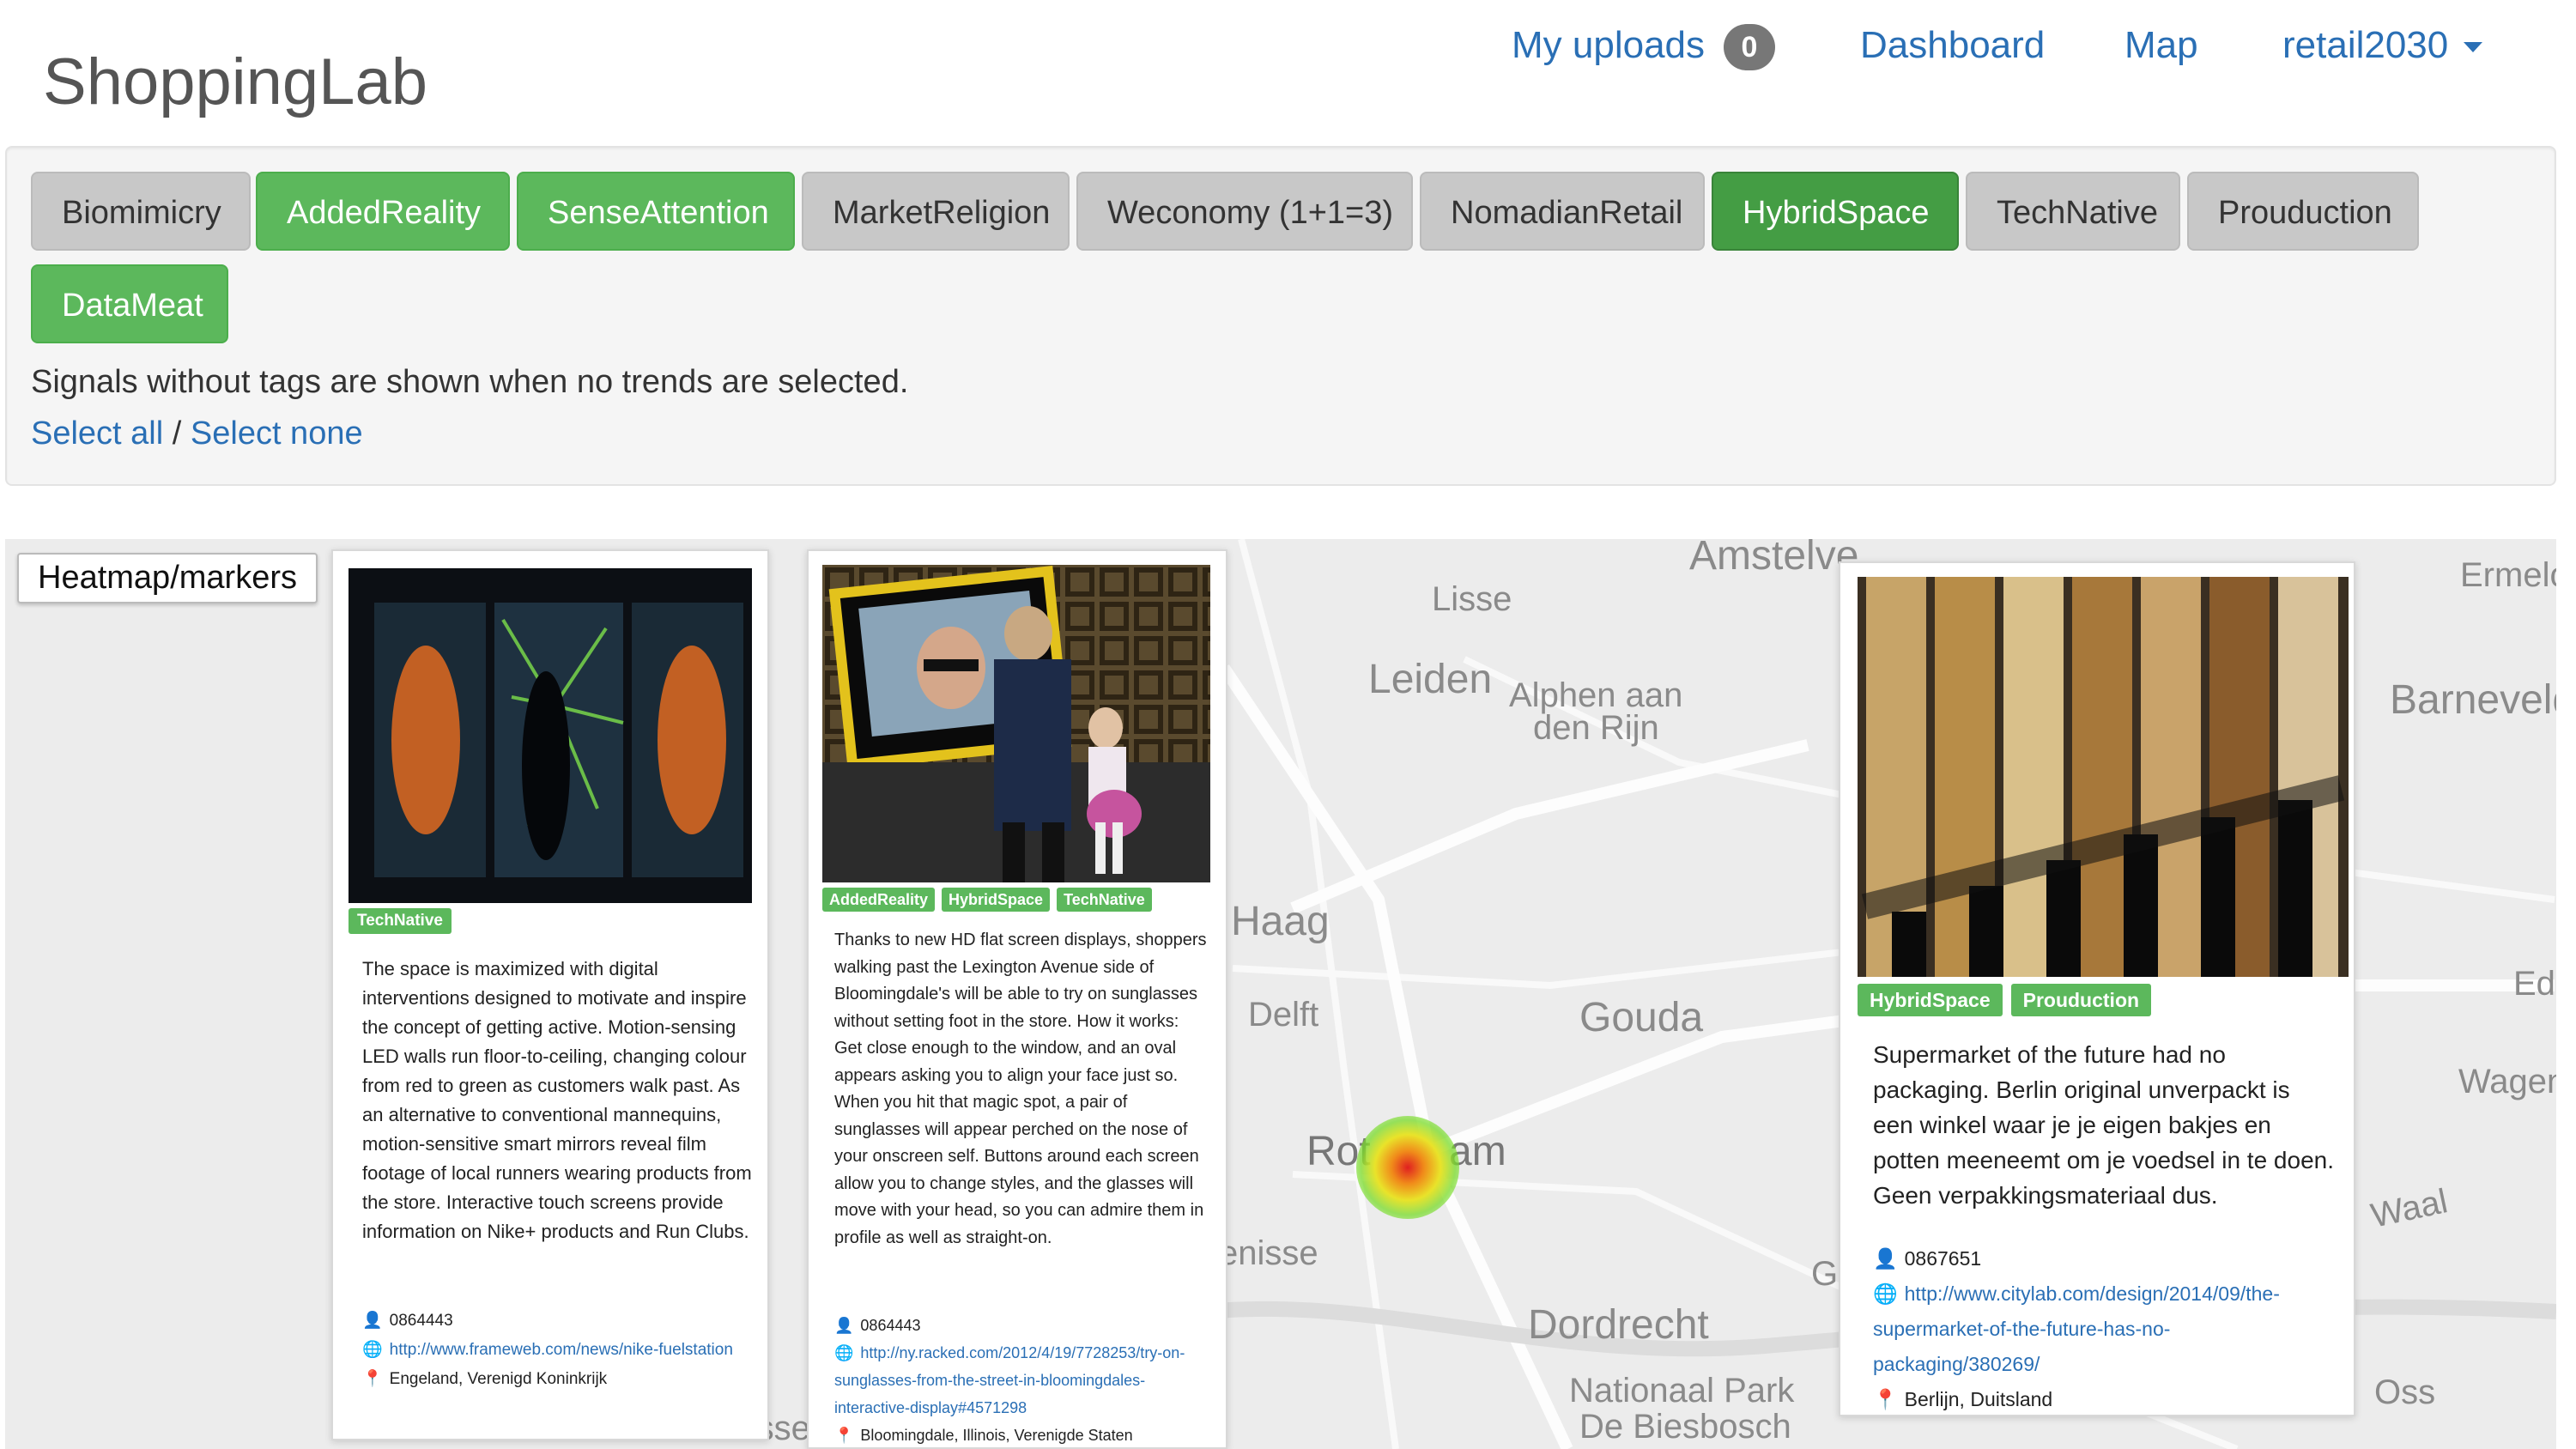 This screenshot has width=2576, height=1449. Describe the element at coordinates (1609, 45) in the screenshot. I see `nav-my-uploads-label: My uploads` at that location.